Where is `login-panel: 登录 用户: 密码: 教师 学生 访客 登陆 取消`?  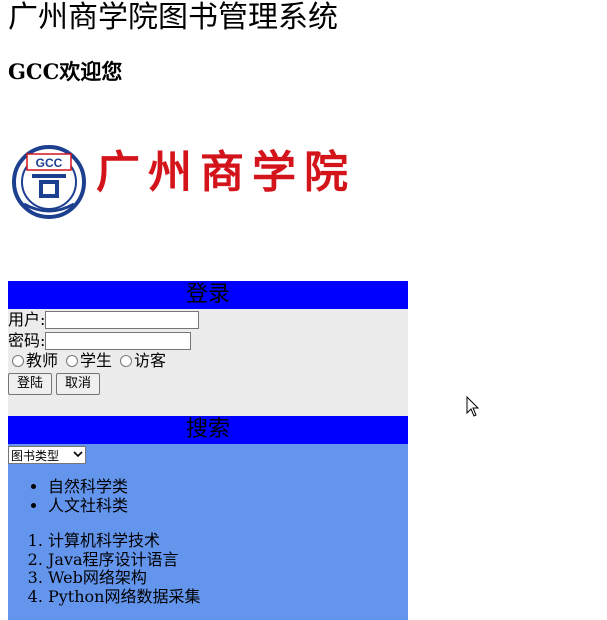 login-panel: 登录 用户: 密码: 教师 学生 访客 登陆 取消 is located at coordinates (208, 348).